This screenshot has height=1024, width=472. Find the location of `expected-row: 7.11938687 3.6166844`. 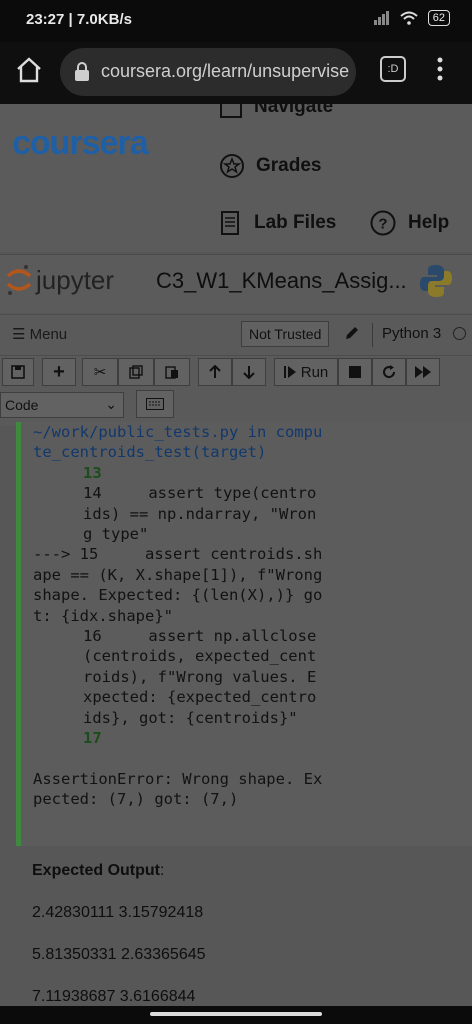

expected-row: 7.11938687 3.6166844 is located at coordinates (114, 996).